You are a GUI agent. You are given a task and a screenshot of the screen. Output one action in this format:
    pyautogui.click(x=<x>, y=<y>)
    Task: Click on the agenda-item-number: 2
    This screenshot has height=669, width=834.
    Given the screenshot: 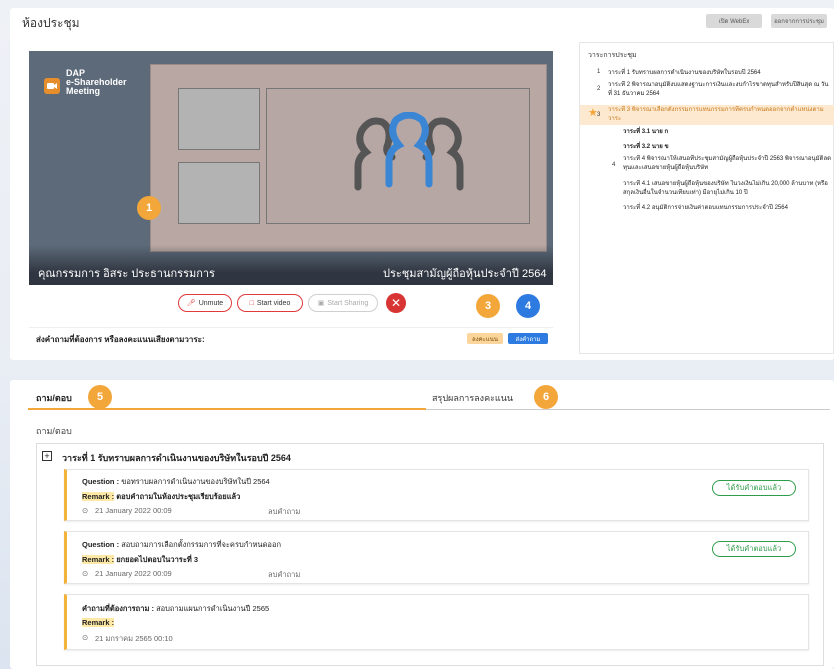 What is the action you would take?
    pyautogui.click(x=599, y=89)
    